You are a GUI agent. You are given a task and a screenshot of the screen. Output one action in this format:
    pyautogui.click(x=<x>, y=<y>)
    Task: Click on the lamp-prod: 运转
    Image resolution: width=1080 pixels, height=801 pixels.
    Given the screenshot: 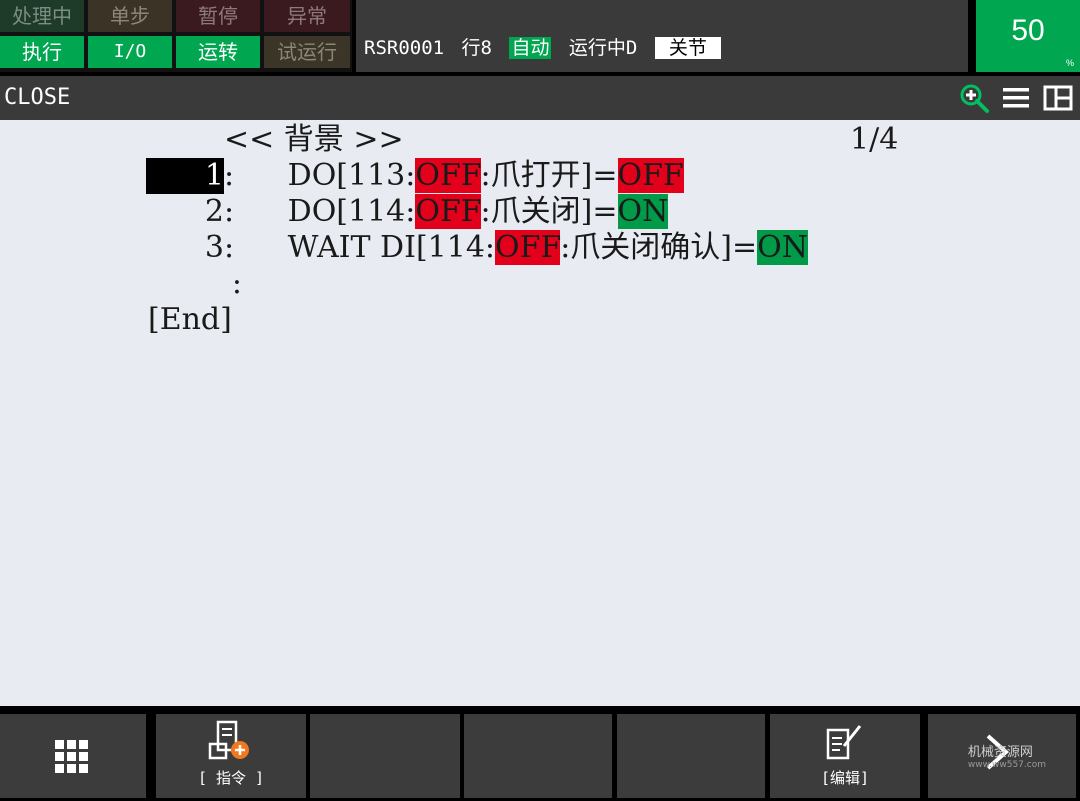 What is the action you would take?
    pyautogui.click(x=218, y=52)
    